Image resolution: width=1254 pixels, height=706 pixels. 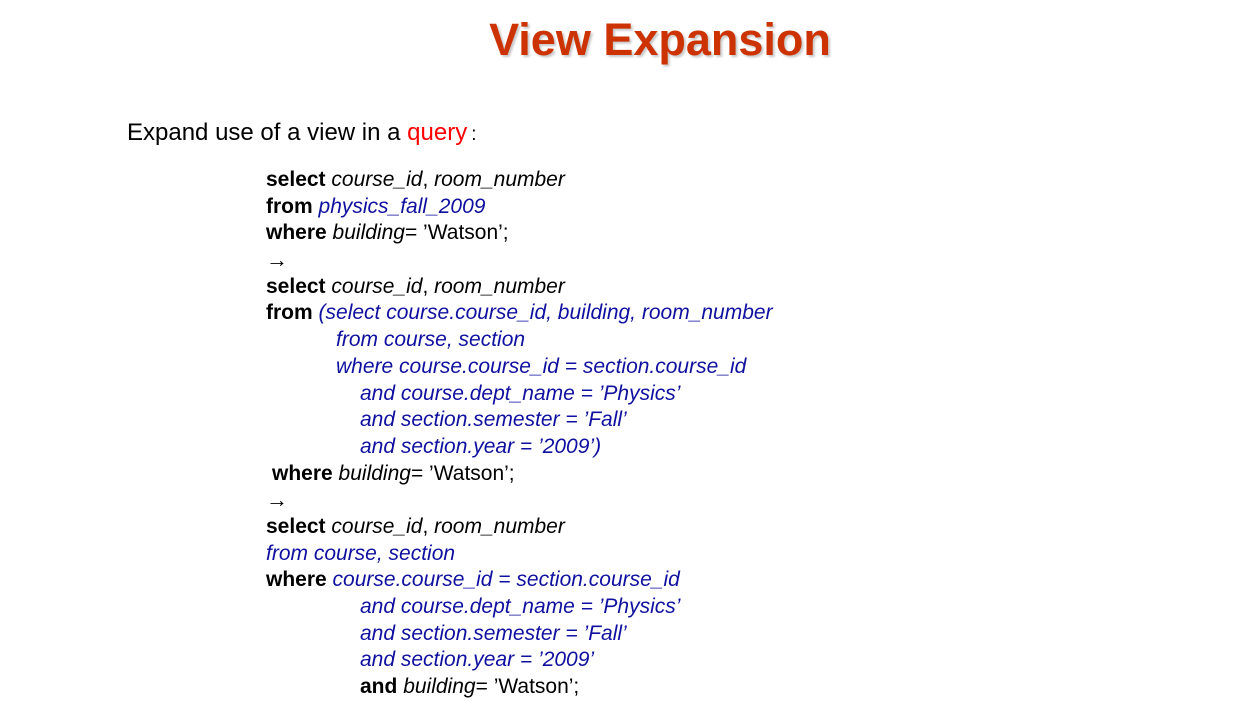 I want to click on intro-highlight: query, so click(x=437, y=132).